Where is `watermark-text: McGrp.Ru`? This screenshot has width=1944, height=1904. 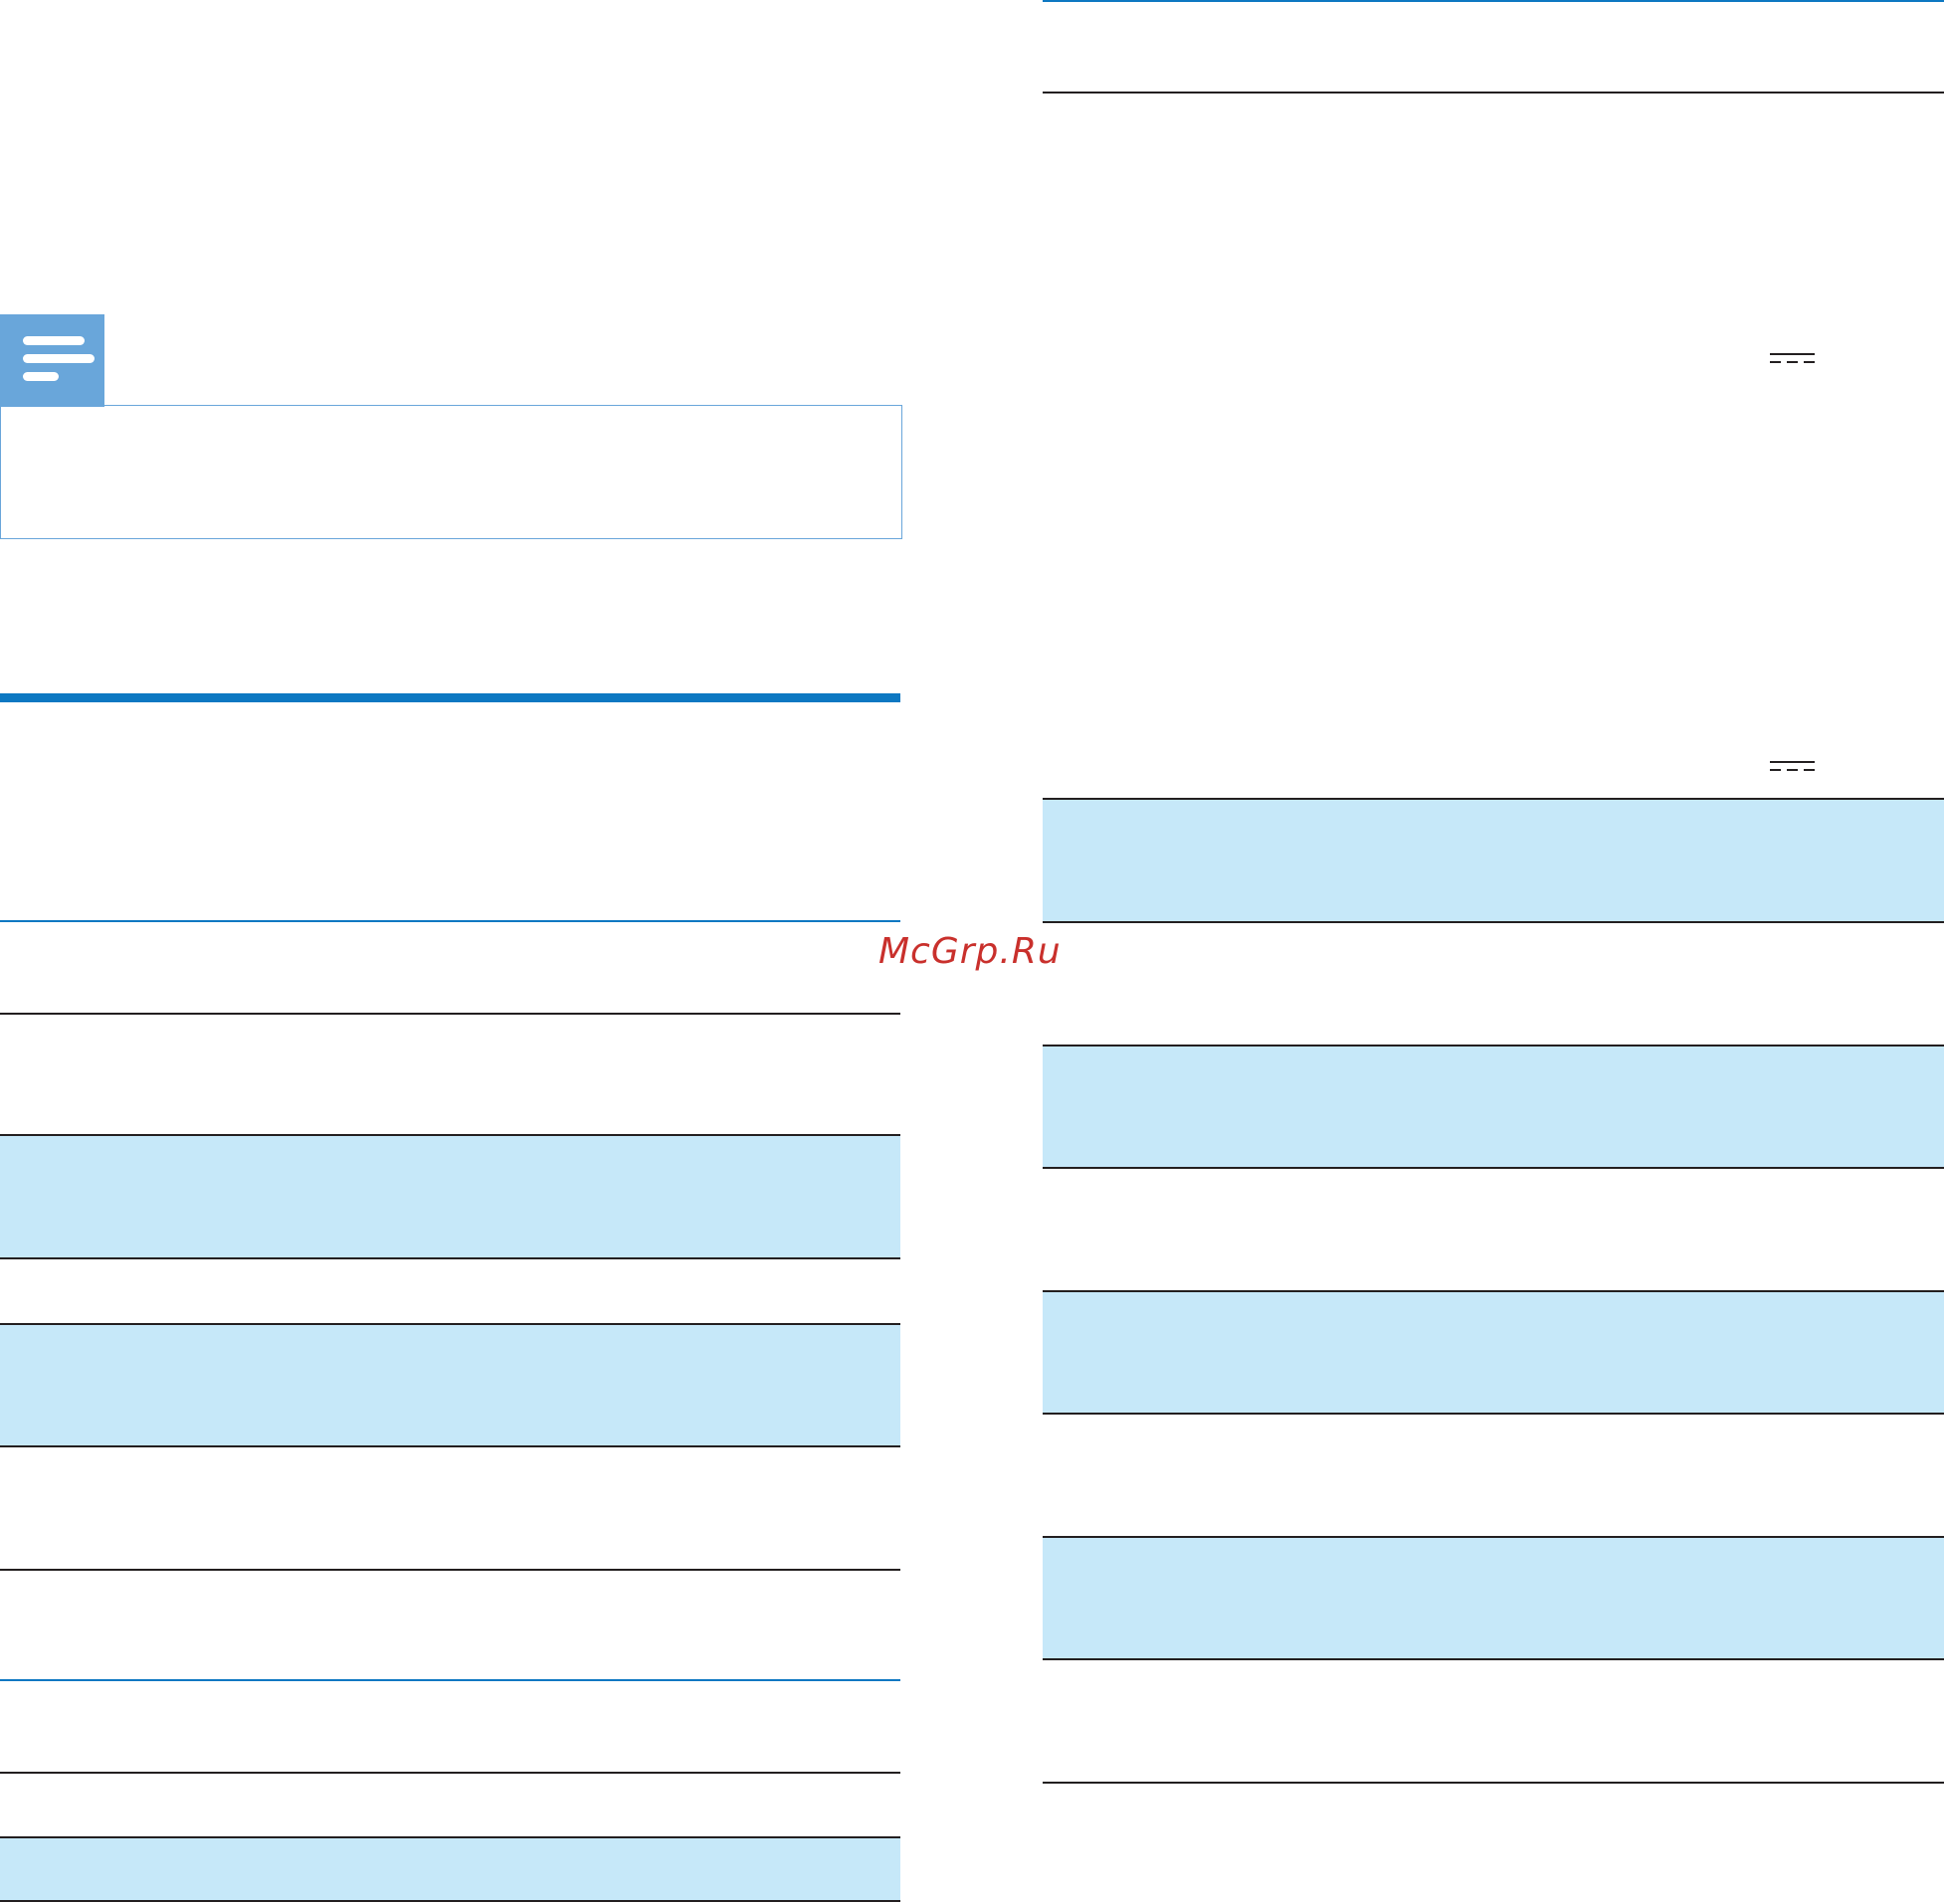 watermark-text: McGrp.Ru is located at coordinates (970, 951).